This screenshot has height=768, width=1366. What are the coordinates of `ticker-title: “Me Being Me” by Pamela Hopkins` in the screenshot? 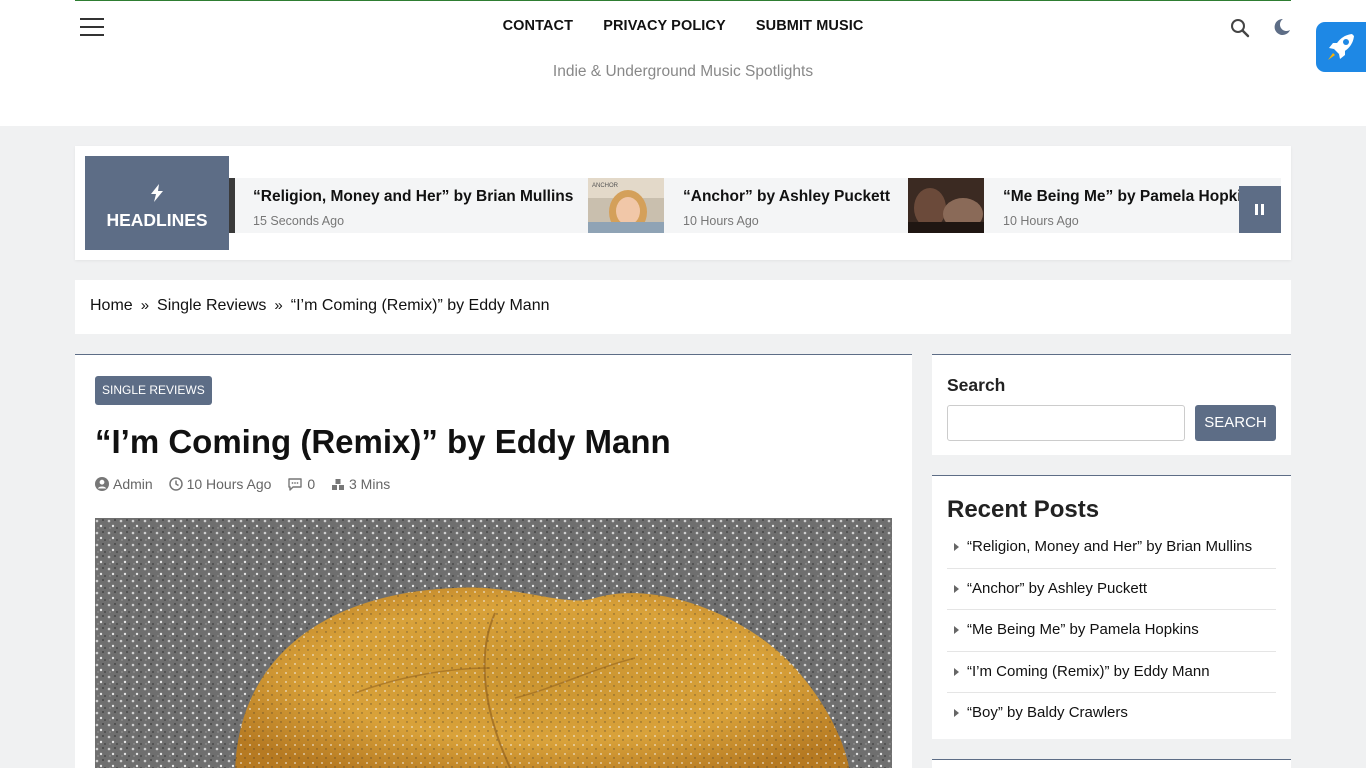 It's located at (1131, 197).